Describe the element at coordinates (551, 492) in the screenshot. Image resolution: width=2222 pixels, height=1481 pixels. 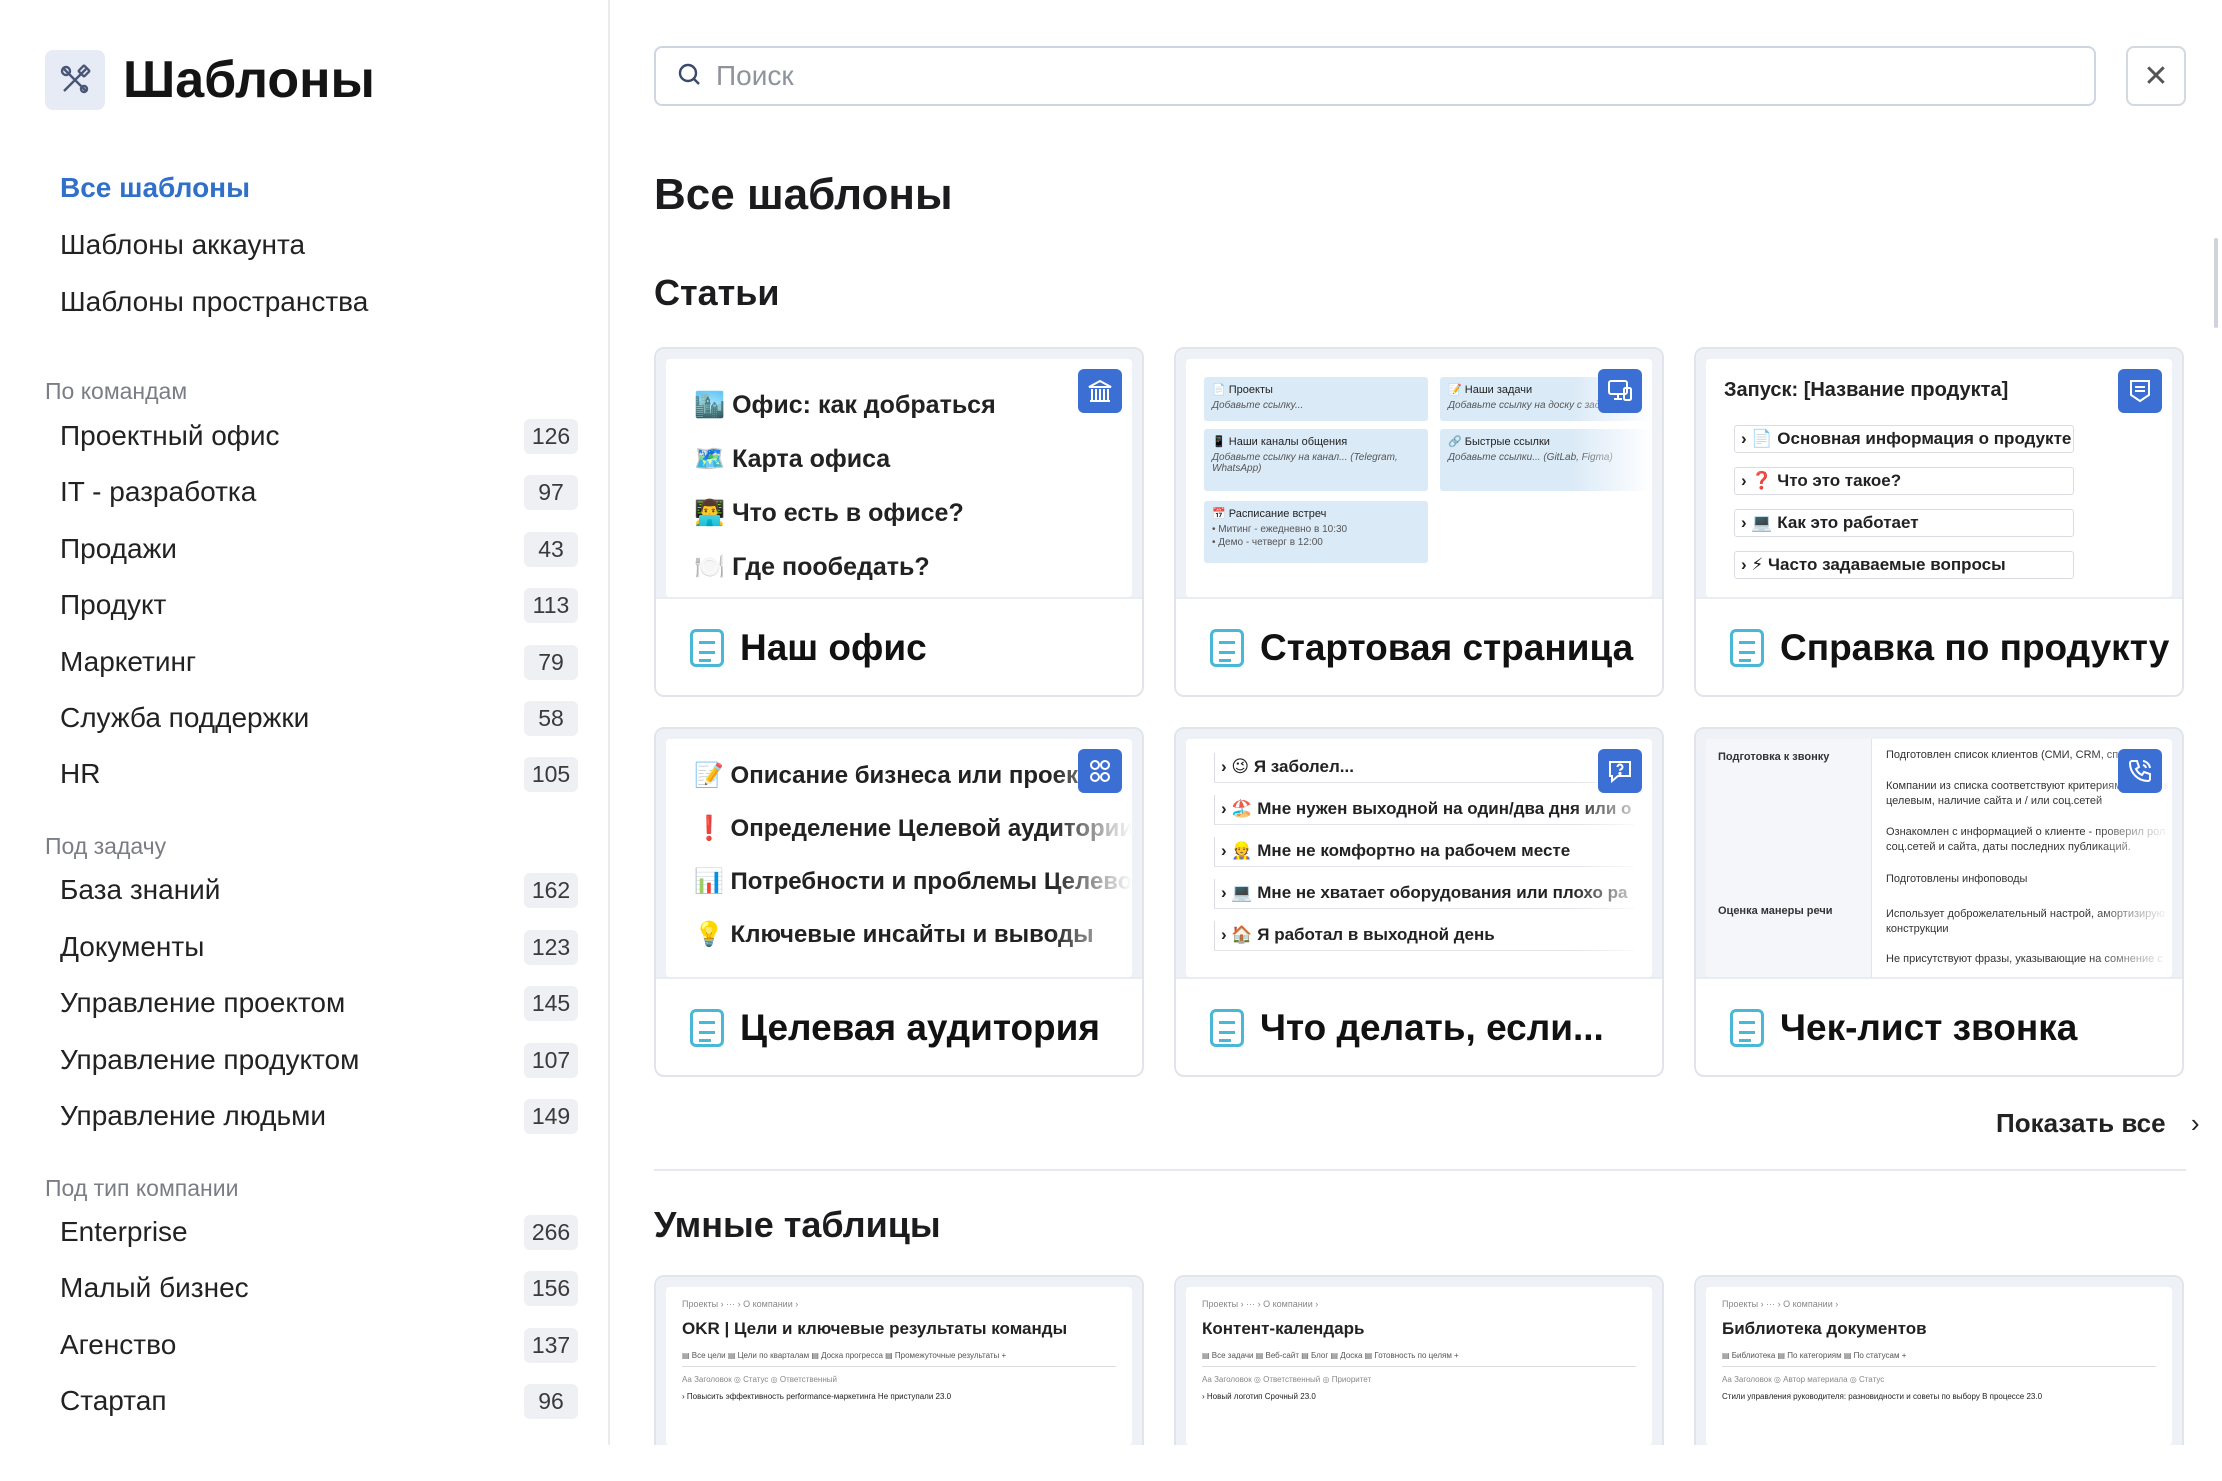
I see `category-count: 97` at that location.